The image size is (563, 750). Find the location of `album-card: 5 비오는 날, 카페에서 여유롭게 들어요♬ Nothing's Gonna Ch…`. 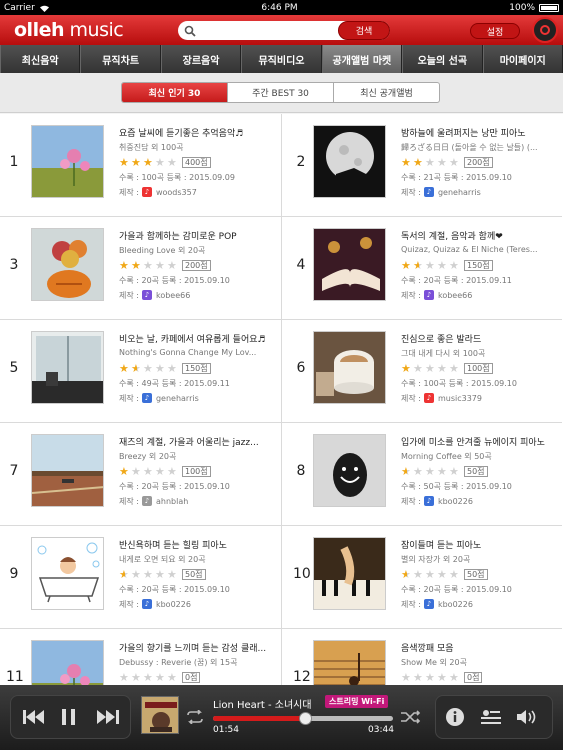

album-card: 5 비오는 날, 카페에서 여유롭게 들어요♬ Nothing's Gonna Ch… is located at coordinates (140, 371).